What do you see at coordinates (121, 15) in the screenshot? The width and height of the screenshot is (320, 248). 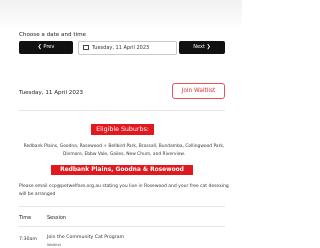 I see `top-fade` at bounding box center [121, 15].